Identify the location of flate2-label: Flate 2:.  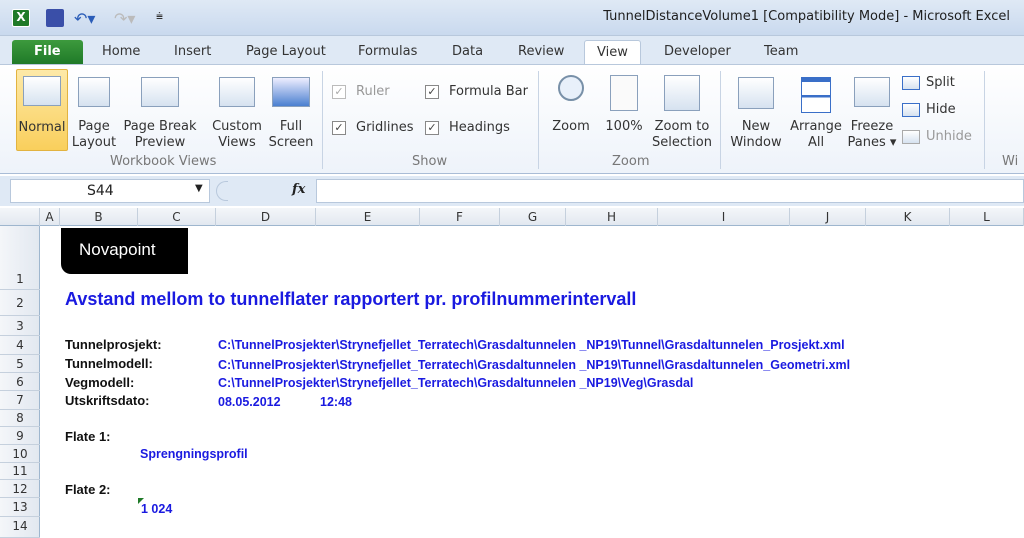
(88, 489).